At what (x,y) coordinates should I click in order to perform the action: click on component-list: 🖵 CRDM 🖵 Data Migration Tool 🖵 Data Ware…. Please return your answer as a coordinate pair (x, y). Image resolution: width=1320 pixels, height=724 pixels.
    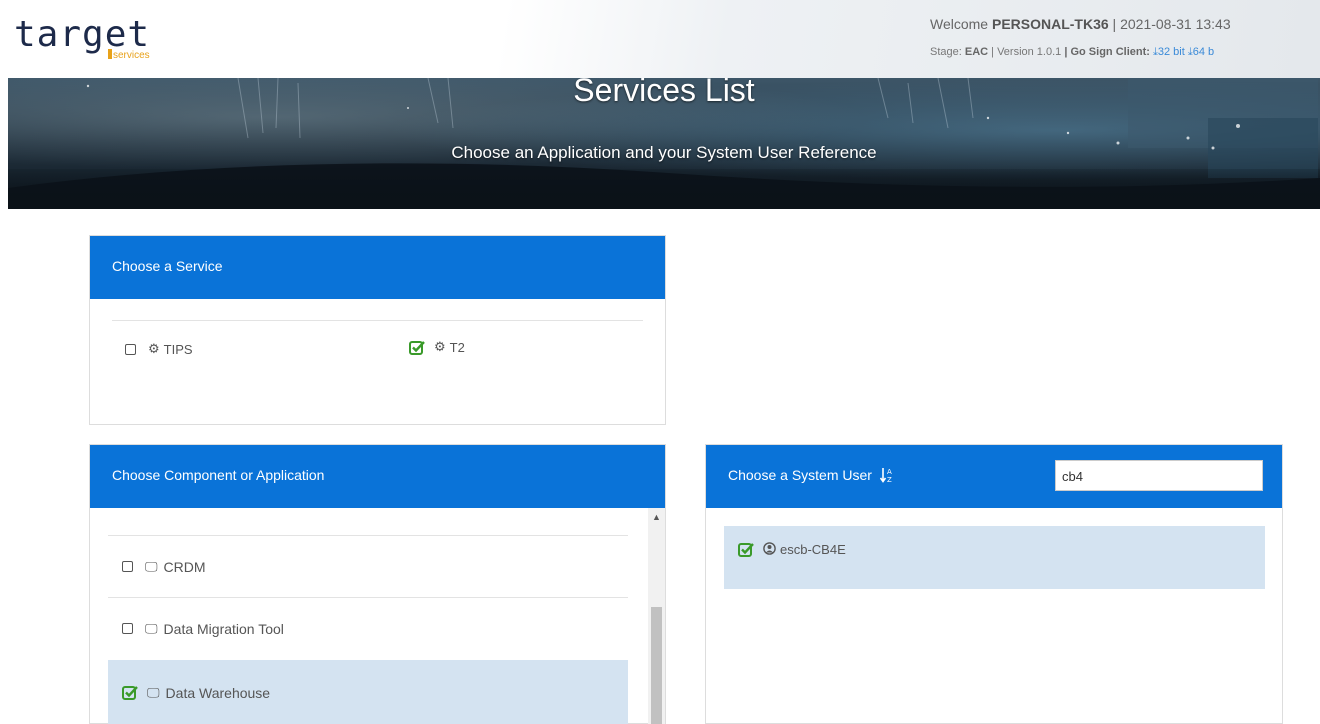
    Looking at the image, I should click on (368, 616).